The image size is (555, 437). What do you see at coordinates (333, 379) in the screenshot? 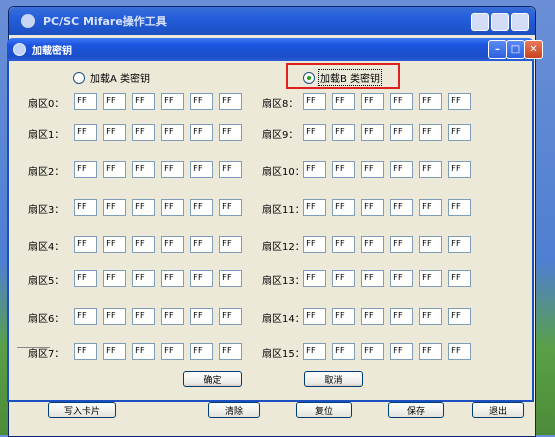
I see `cancel-button: 取消` at bounding box center [333, 379].